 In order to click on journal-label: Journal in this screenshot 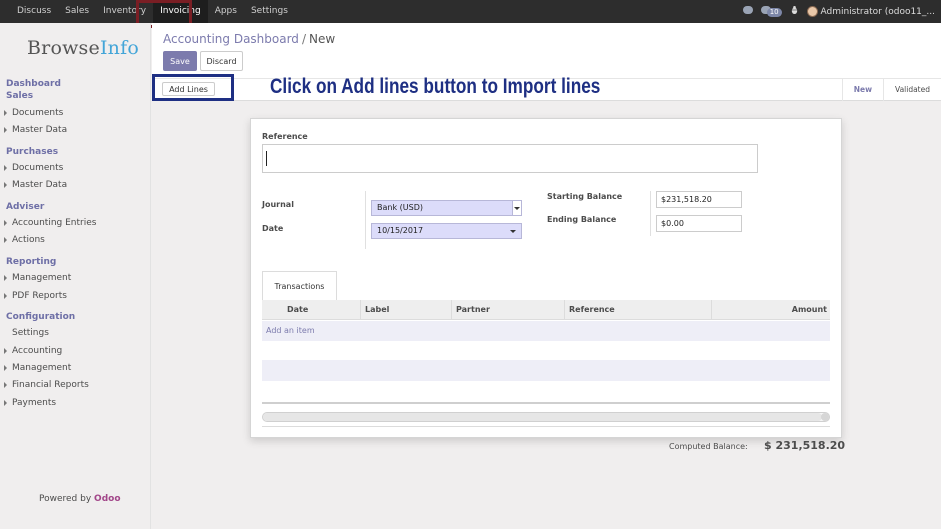, I will do `click(278, 204)`.